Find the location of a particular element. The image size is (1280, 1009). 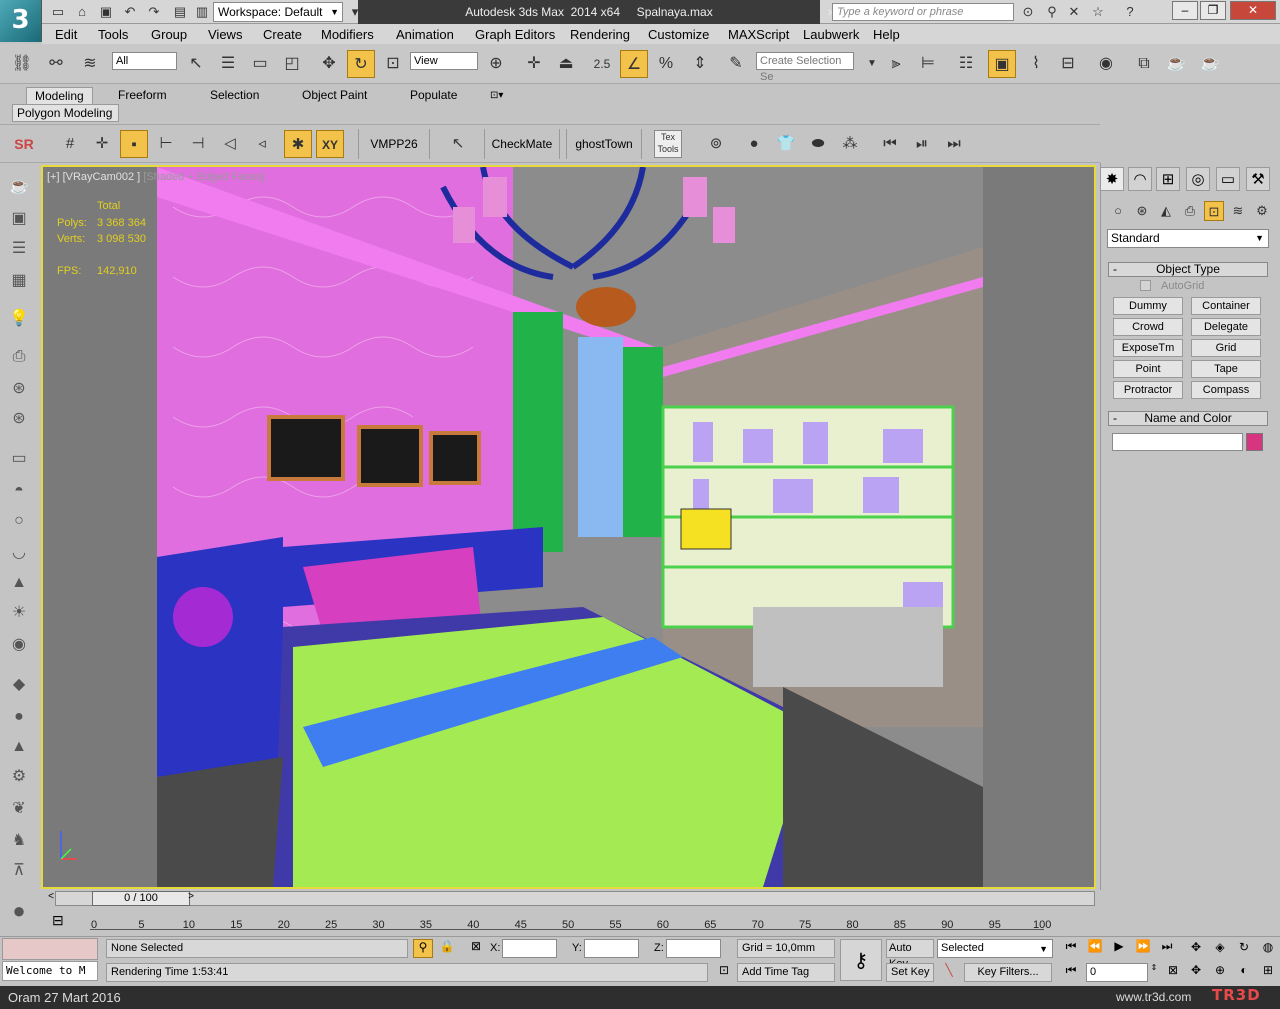

tex-tools-button: Tex Tools is located at coordinates (668, 144).